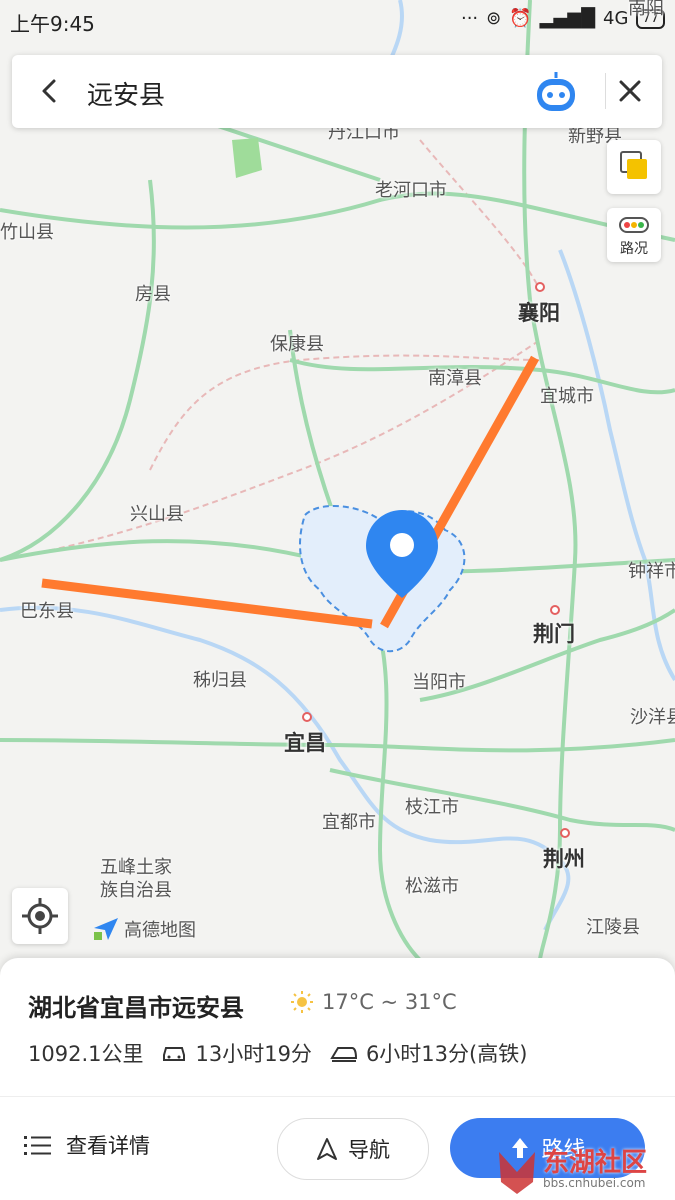 The width and height of the screenshot is (675, 1200). What do you see at coordinates (455, 378) in the screenshot?
I see `map-label: 南漳县` at bounding box center [455, 378].